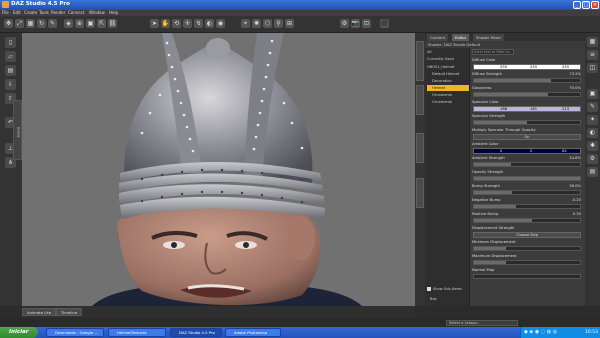 Image resolution: width=600 pixels, height=338 pixels. I want to click on tab-timeline: Timeline, so click(69, 312).